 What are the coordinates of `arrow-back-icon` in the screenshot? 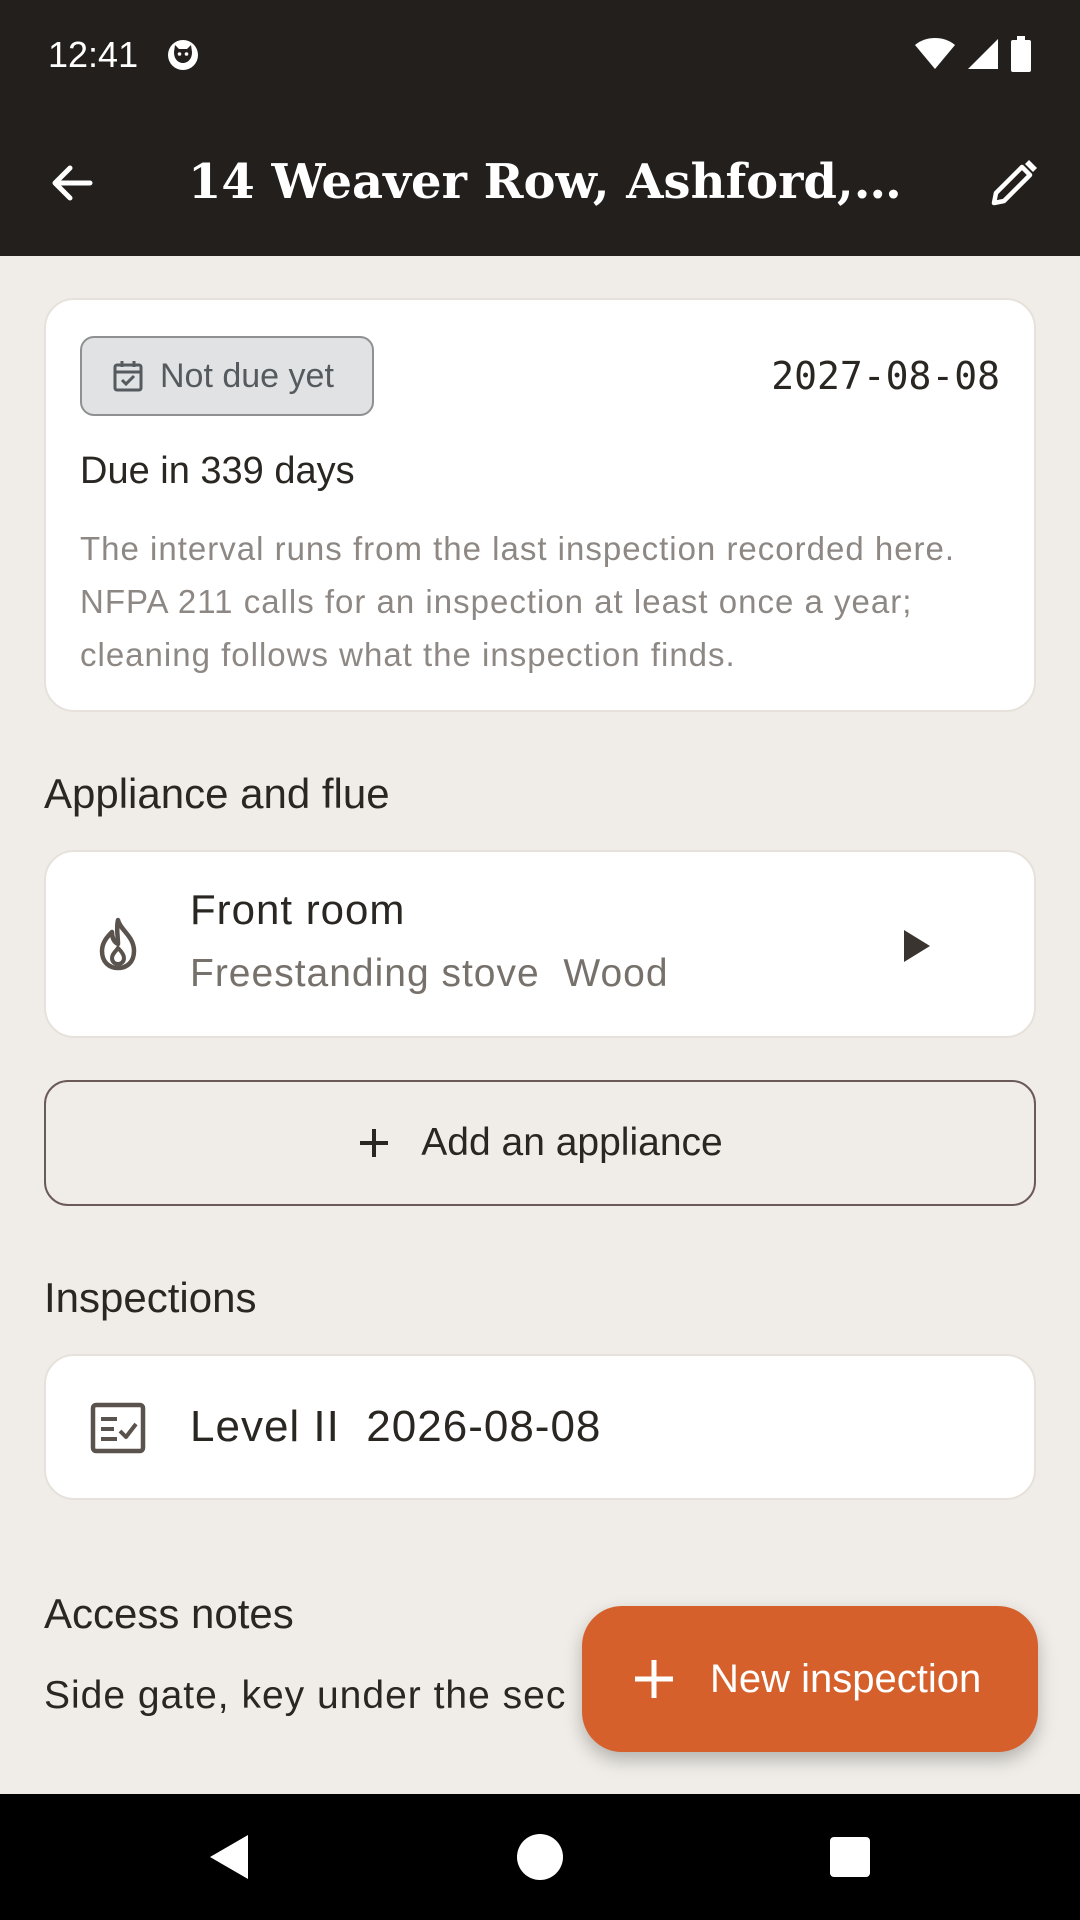 It's located at (72, 183).